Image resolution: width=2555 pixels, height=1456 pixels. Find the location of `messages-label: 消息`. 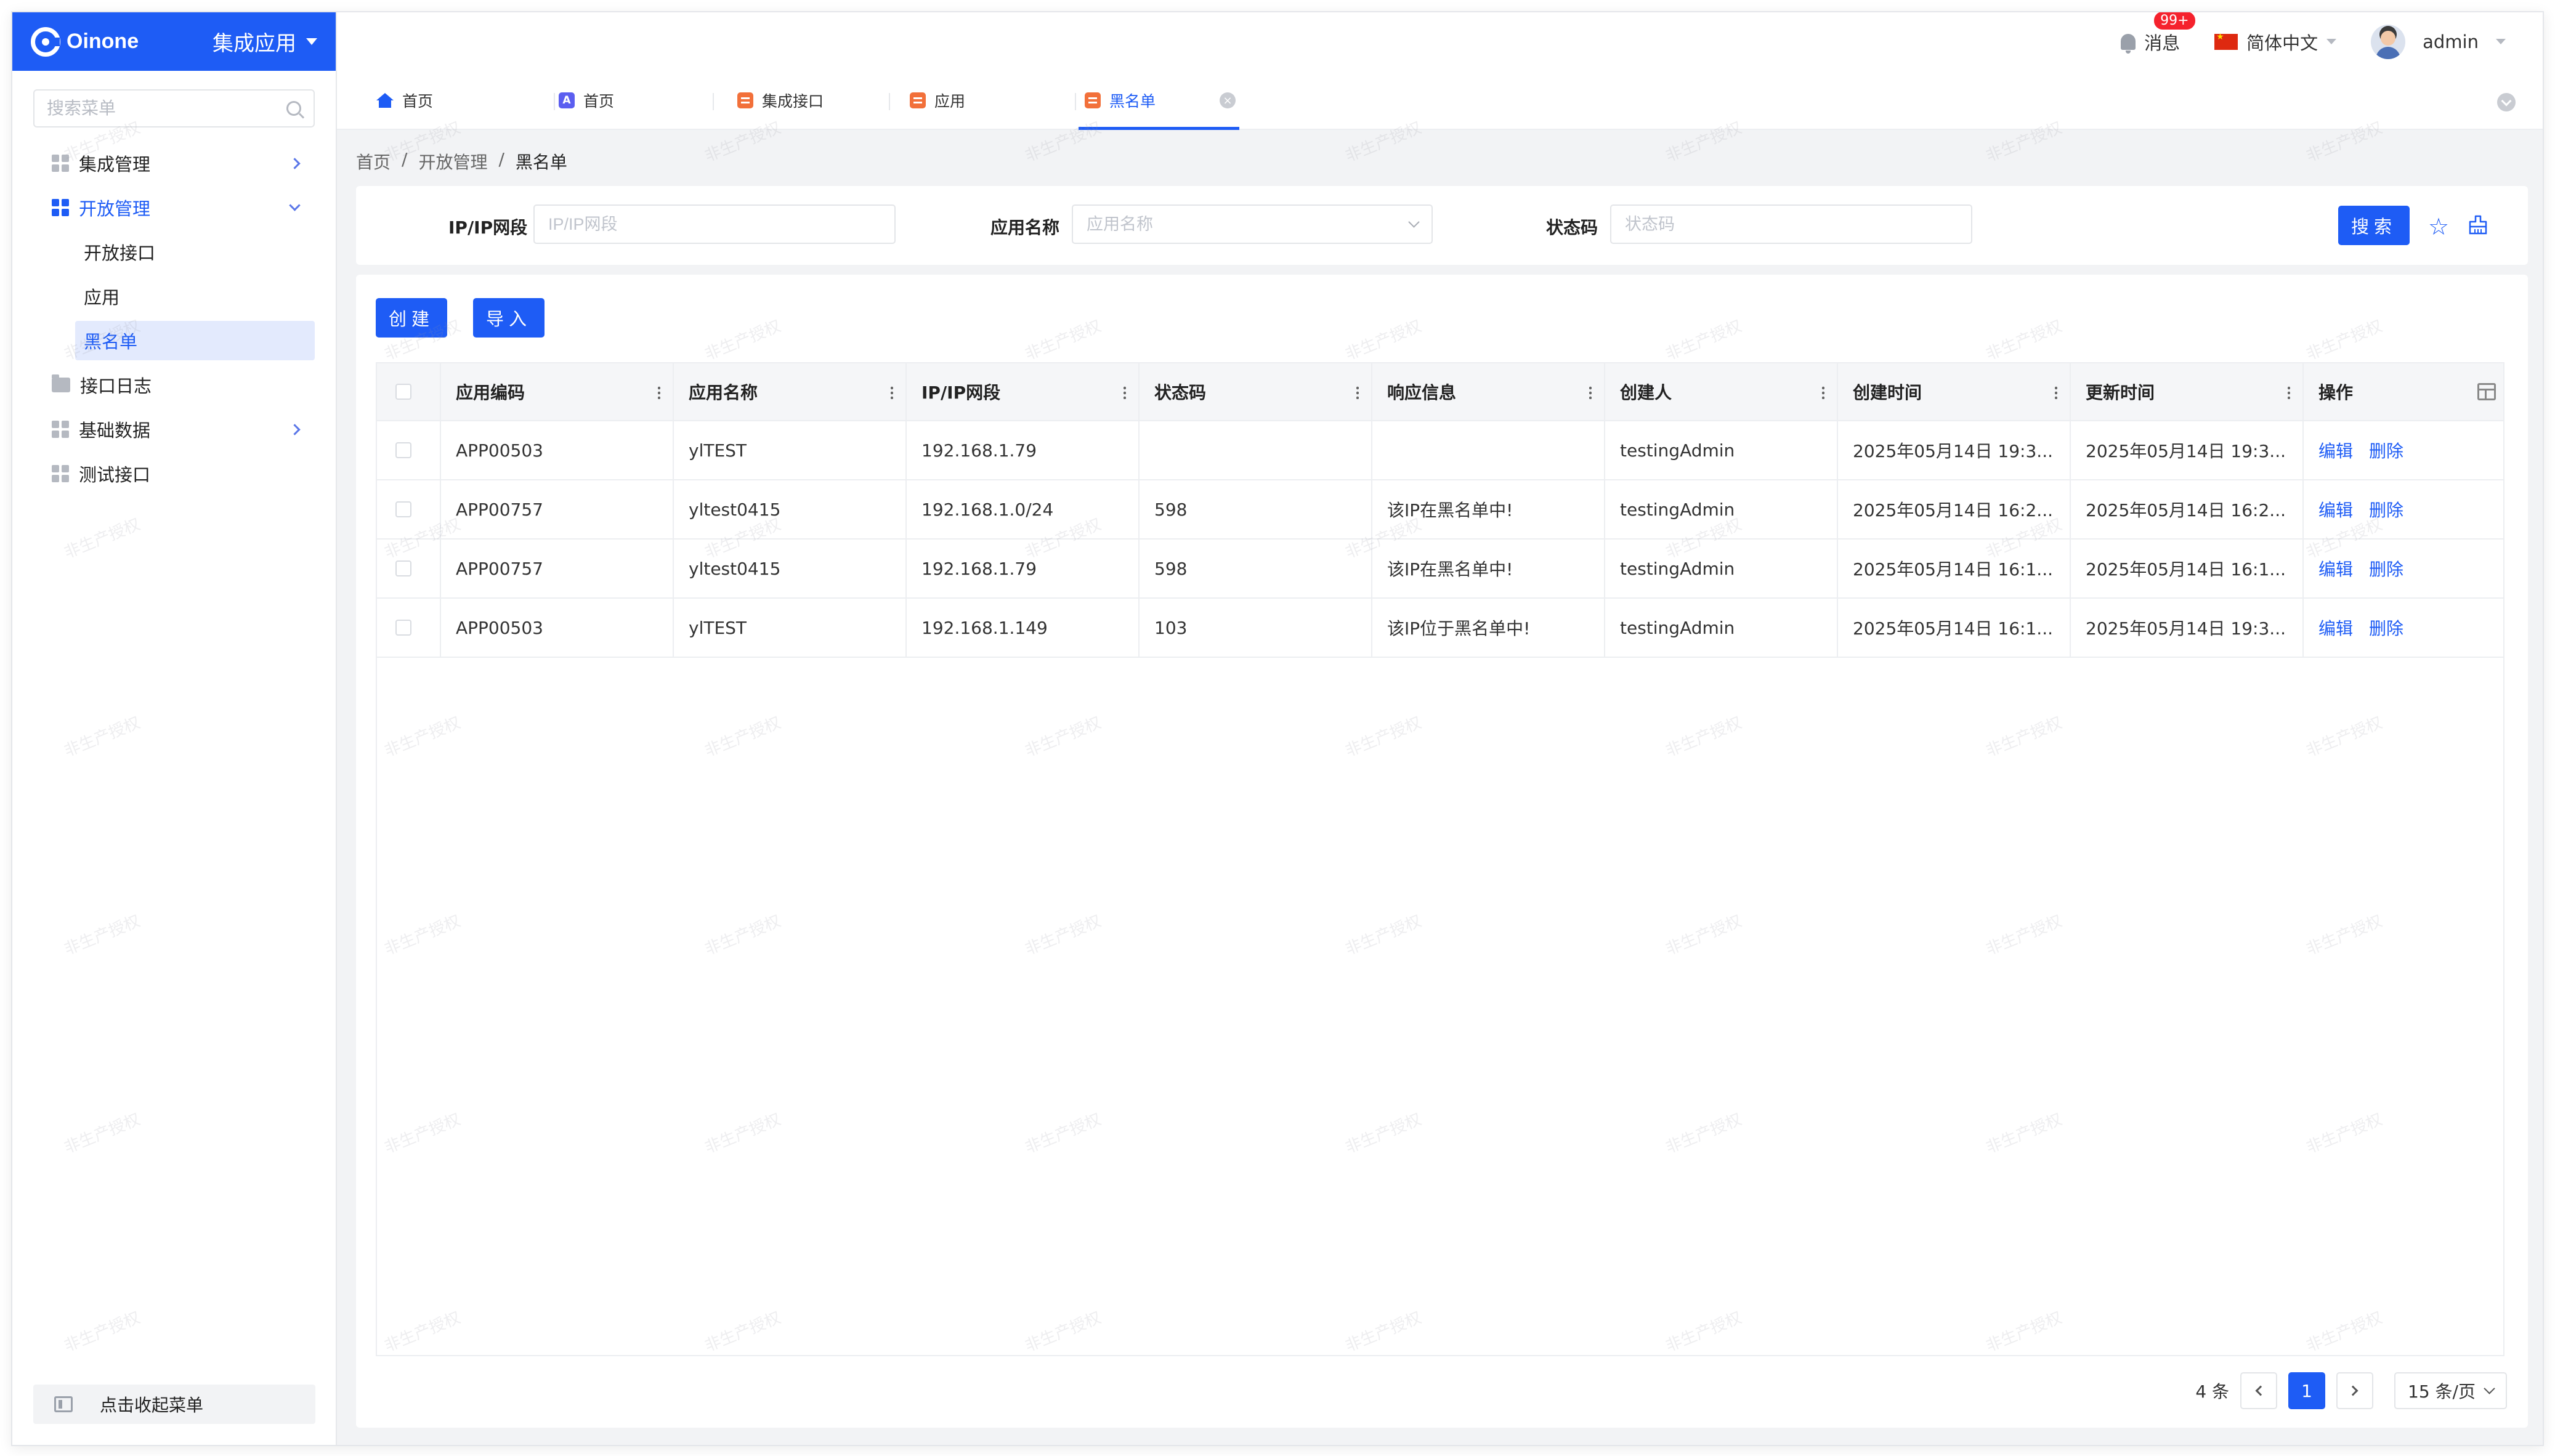

messages-label: 消息 is located at coordinates (2162, 43).